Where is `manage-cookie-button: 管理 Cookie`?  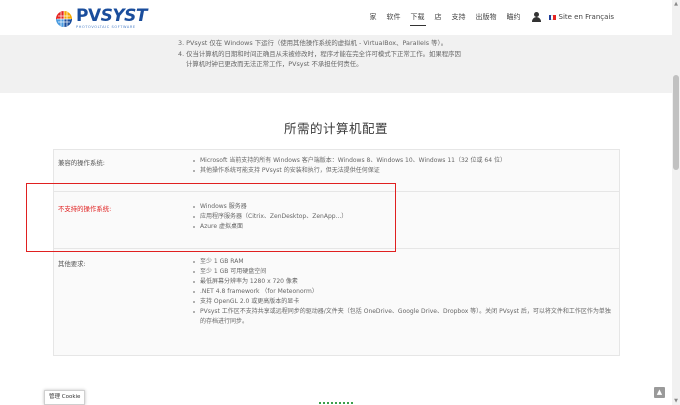 manage-cookie-button: 管理 Cookie is located at coordinates (65, 397).